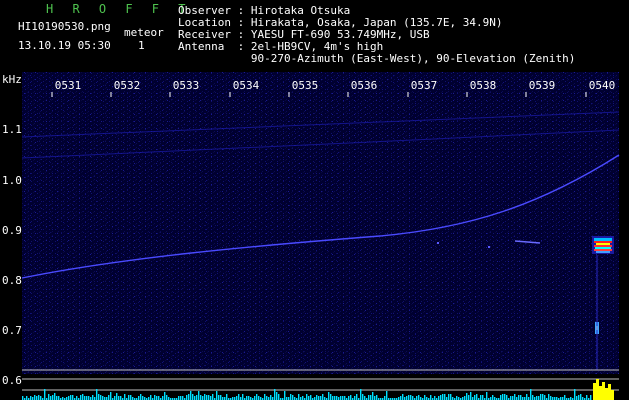  Describe the element at coordinates (12, 180) in the screenshot. I see `y-tick-label: 1.0` at that location.